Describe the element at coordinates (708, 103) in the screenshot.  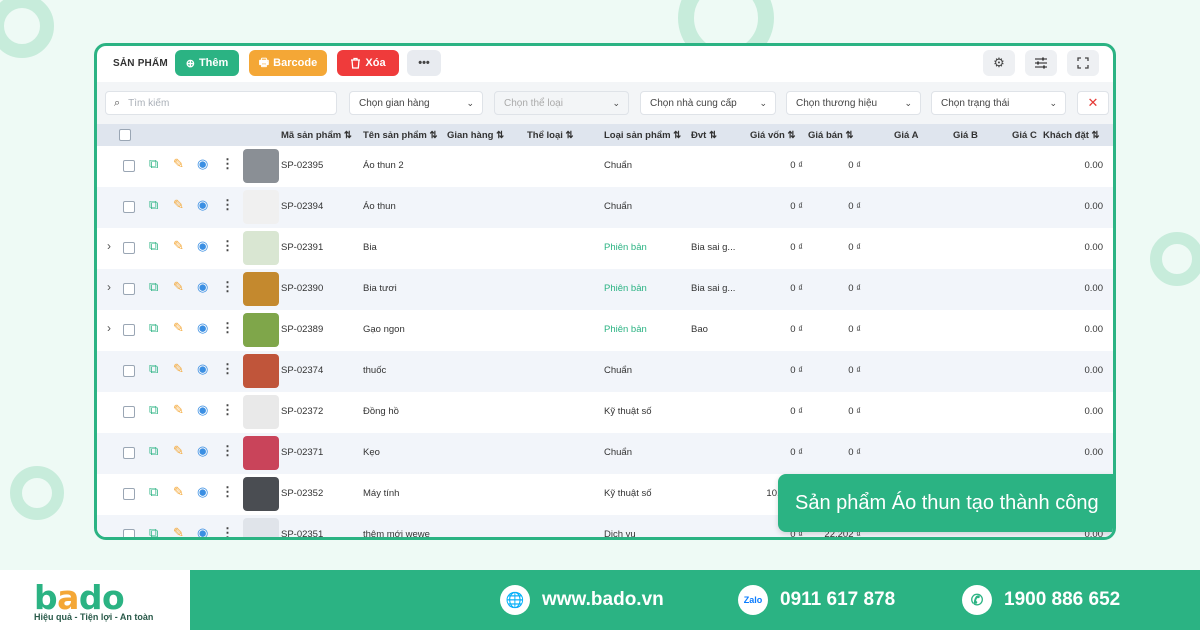
I see `supplier-select: Chọn nhà cung cấp ⌄` at that location.